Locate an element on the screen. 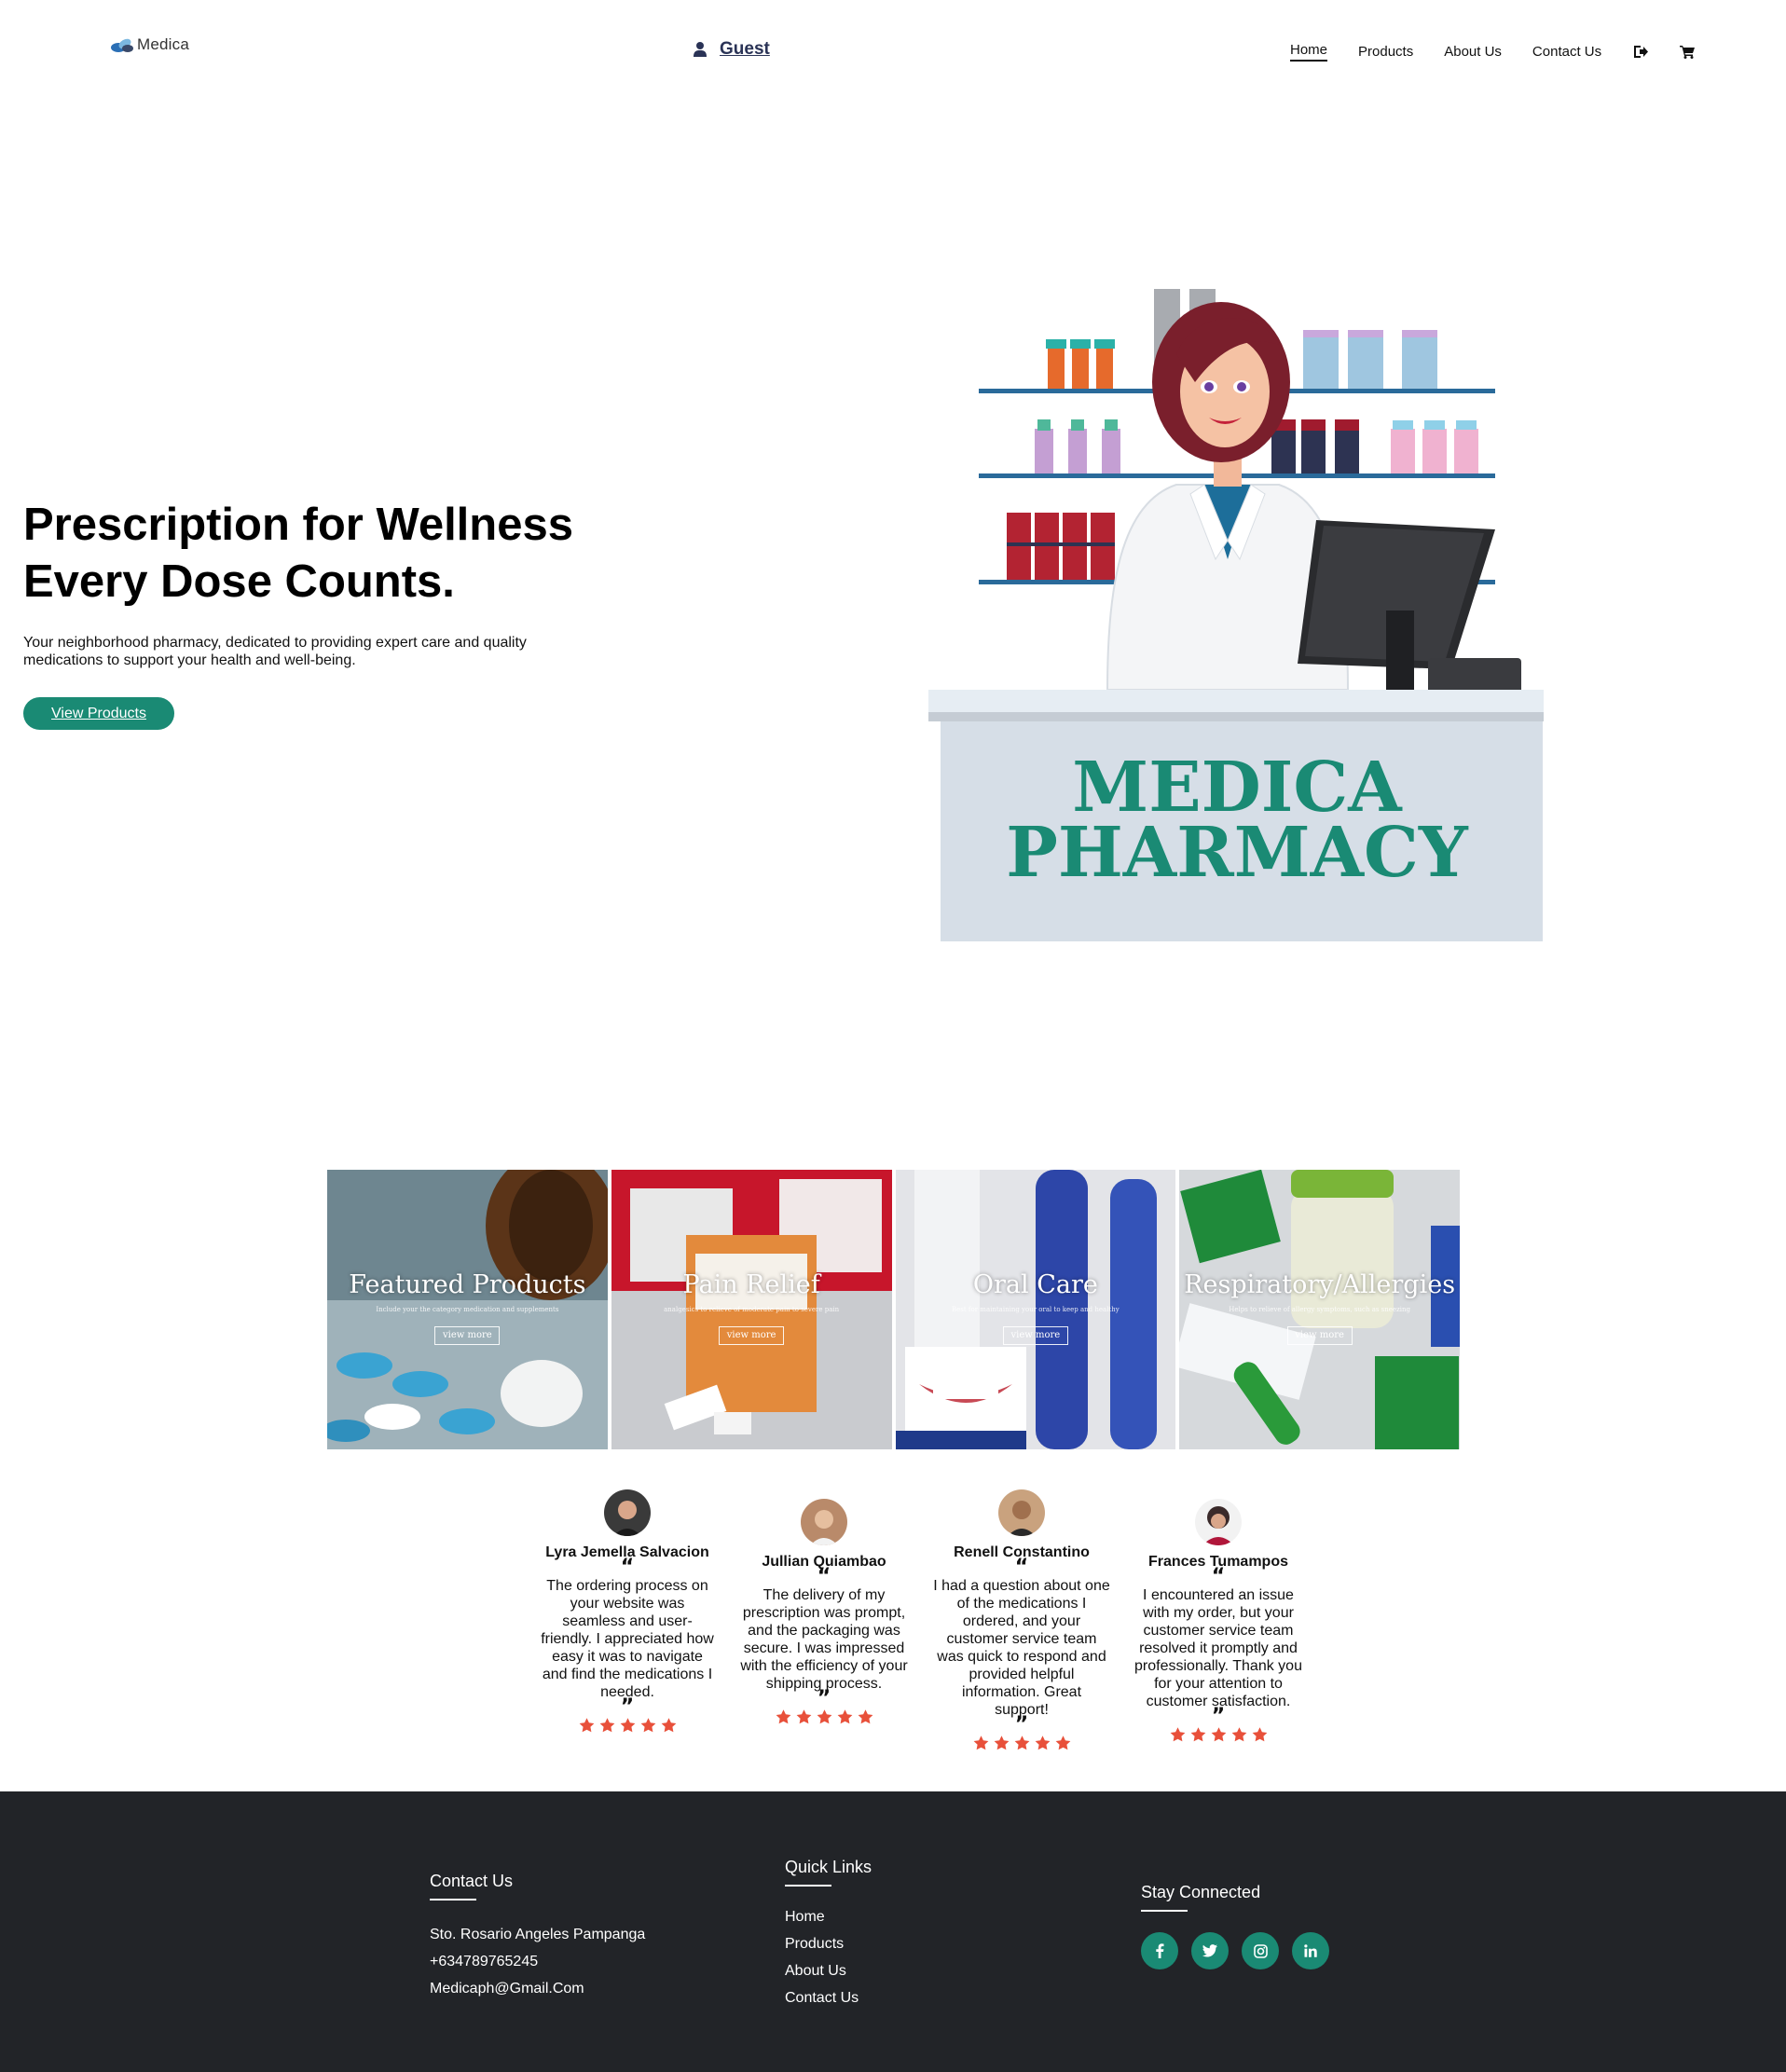 The height and width of the screenshot is (2072, 1786). view-products-button: View Products is located at coordinates (98, 713).